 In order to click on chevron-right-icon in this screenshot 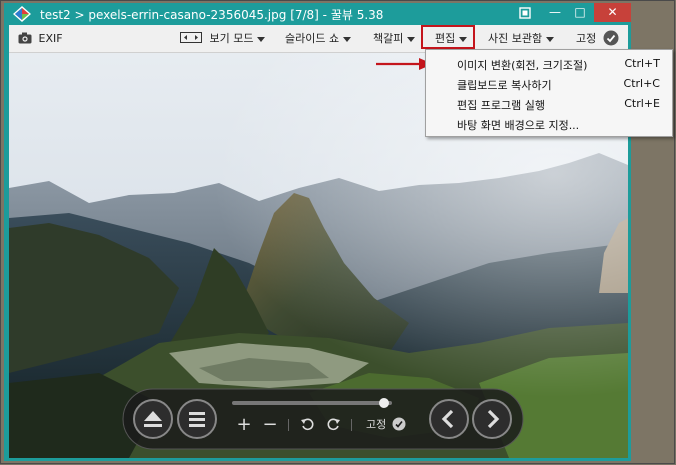, I will do `click(493, 419)`.